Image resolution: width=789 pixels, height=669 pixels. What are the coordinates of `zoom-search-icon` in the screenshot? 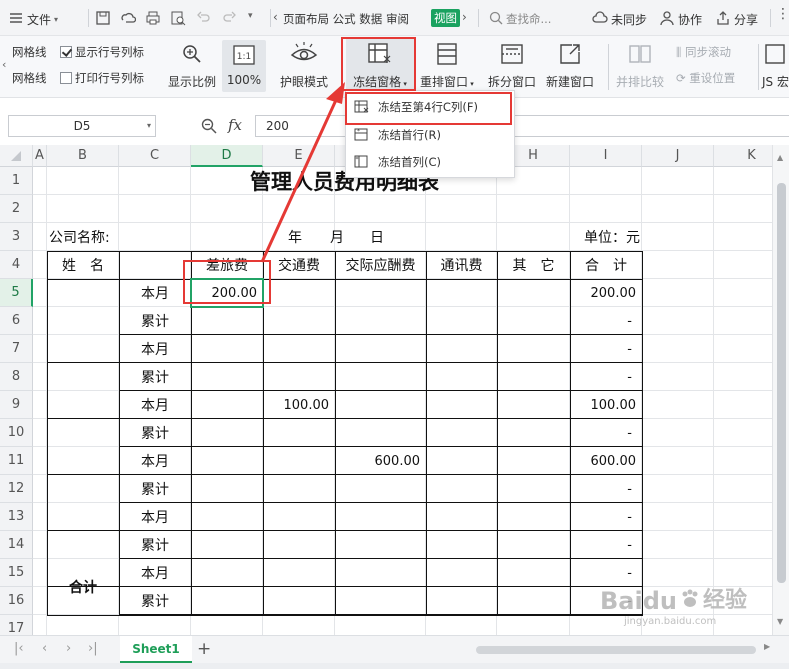 It's located at (209, 127).